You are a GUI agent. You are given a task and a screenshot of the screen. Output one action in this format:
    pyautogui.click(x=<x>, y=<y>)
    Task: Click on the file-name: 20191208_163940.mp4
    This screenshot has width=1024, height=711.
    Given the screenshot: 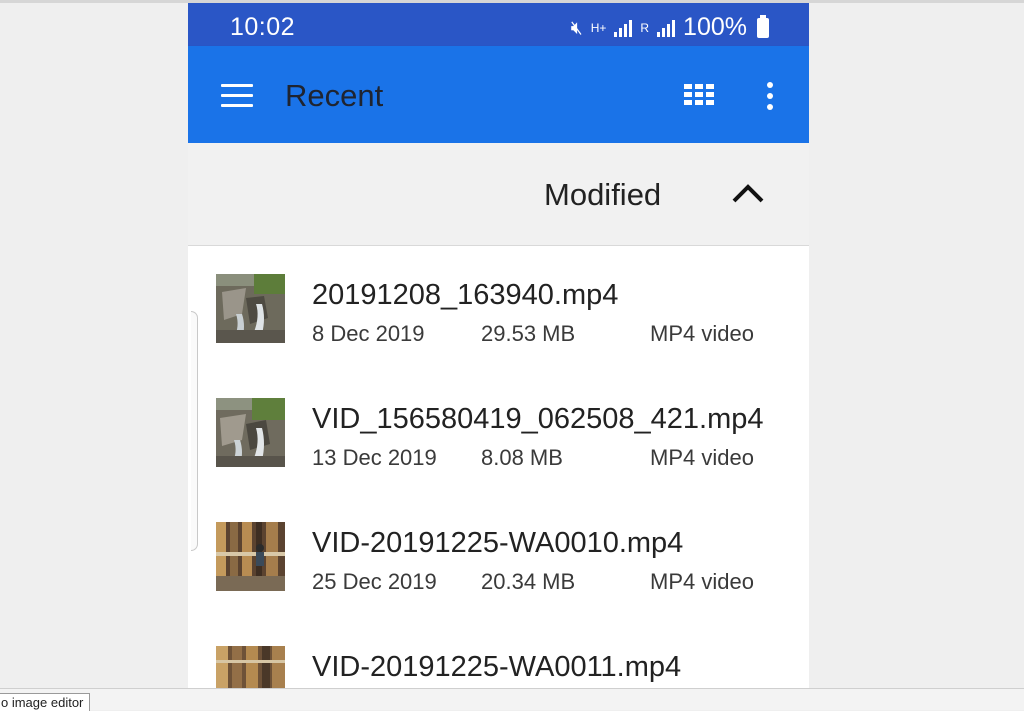 What is the action you would take?
    pyautogui.click(x=465, y=295)
    